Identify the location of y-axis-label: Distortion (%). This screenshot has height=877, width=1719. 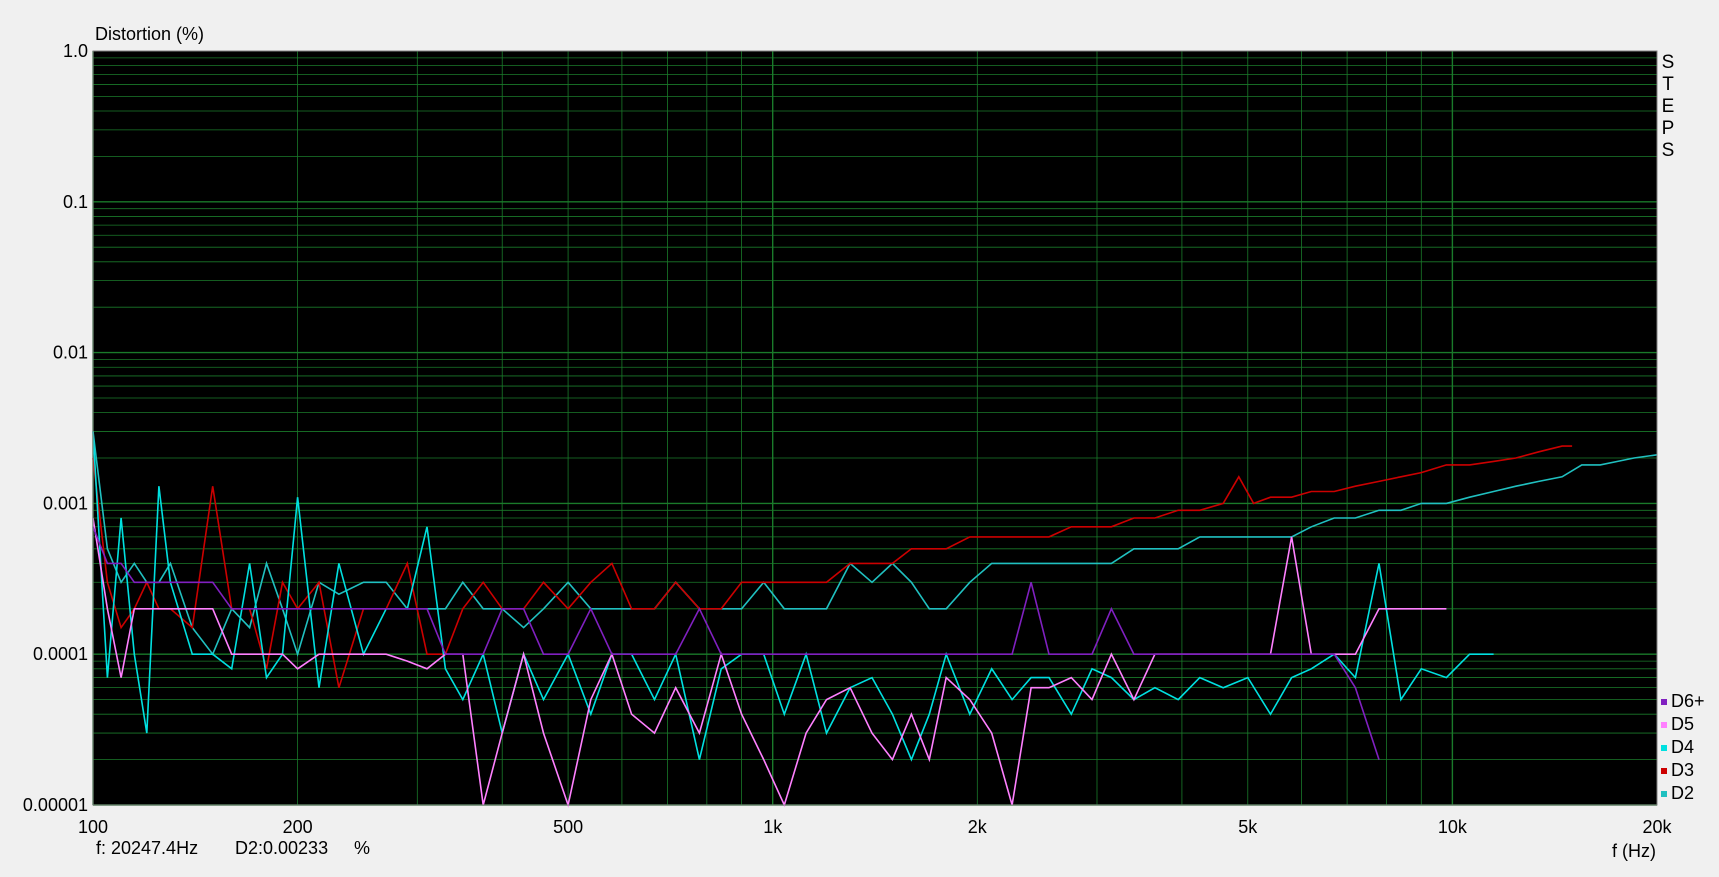
(149, 34).